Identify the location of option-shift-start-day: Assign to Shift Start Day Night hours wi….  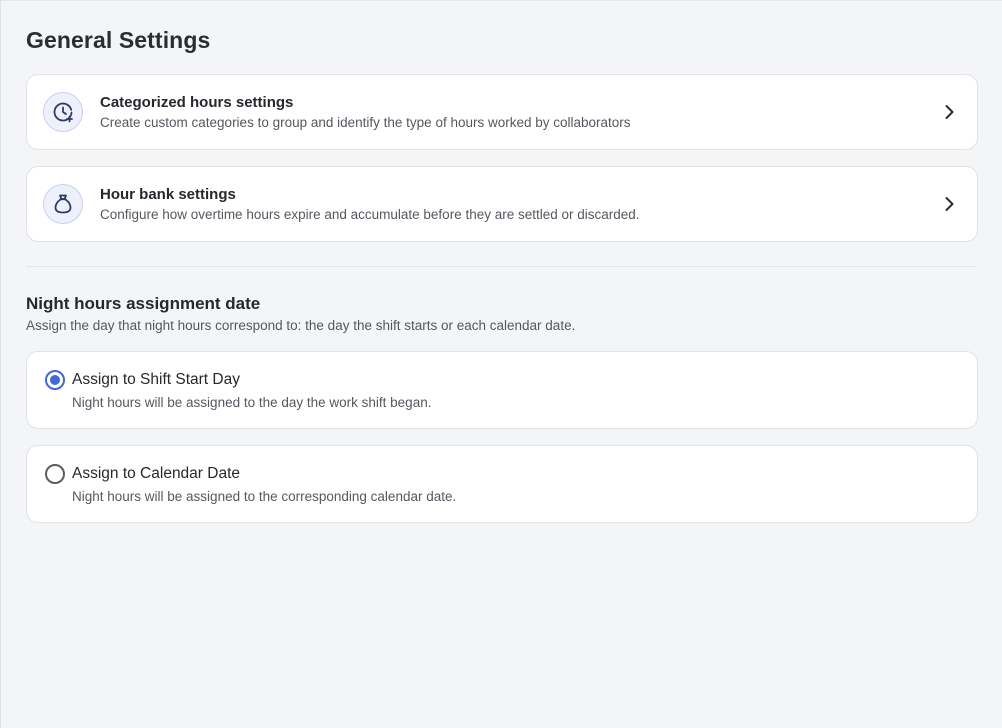
(502, 390).